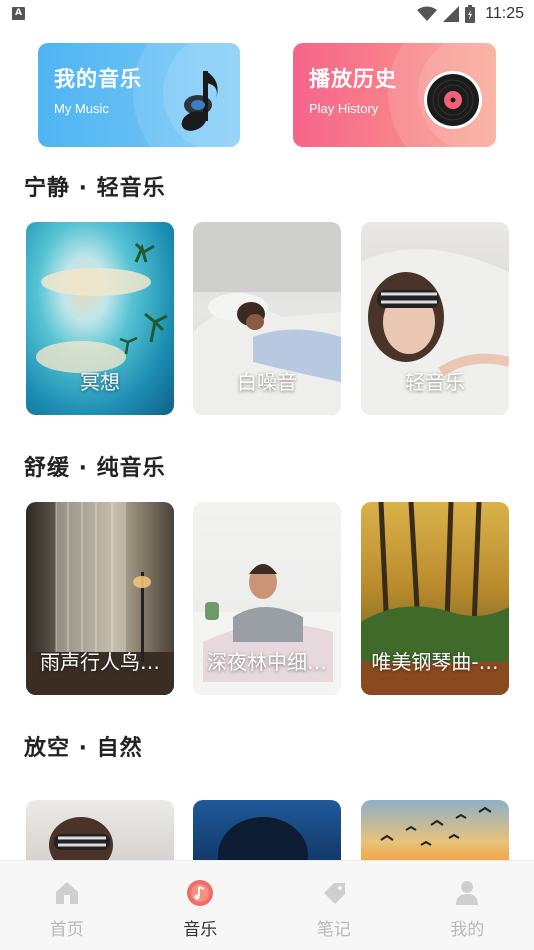  I want to click on wifi-icon, so click(427, 13).